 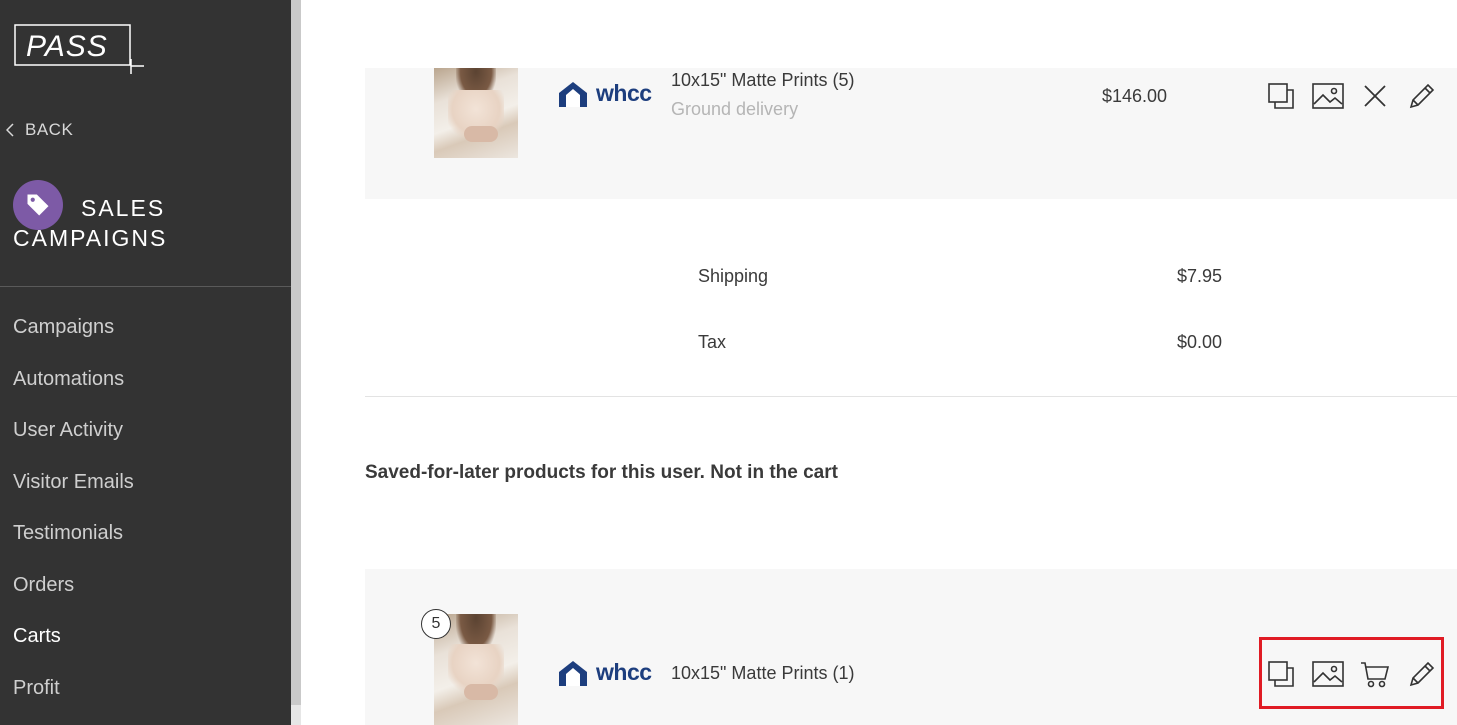 I want to click on tax-value: $0.00, so click(x=1200, y=342).